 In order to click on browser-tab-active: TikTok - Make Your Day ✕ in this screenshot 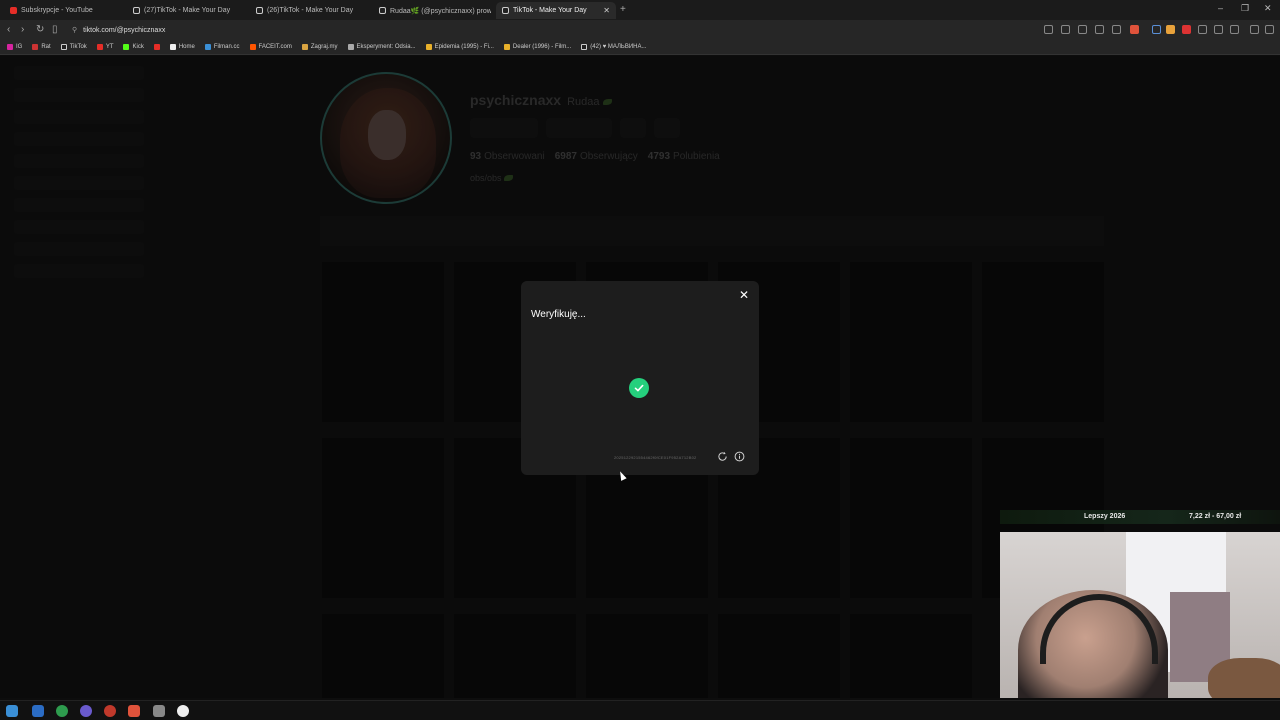, I will do `click(556, 10)`.